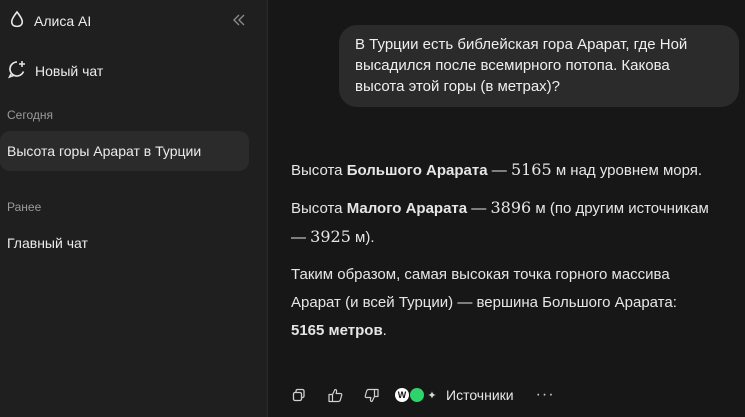 The height and width of the screenshot is (417, 745). I want to click on thumbs-down-icon, so click(371, 395).